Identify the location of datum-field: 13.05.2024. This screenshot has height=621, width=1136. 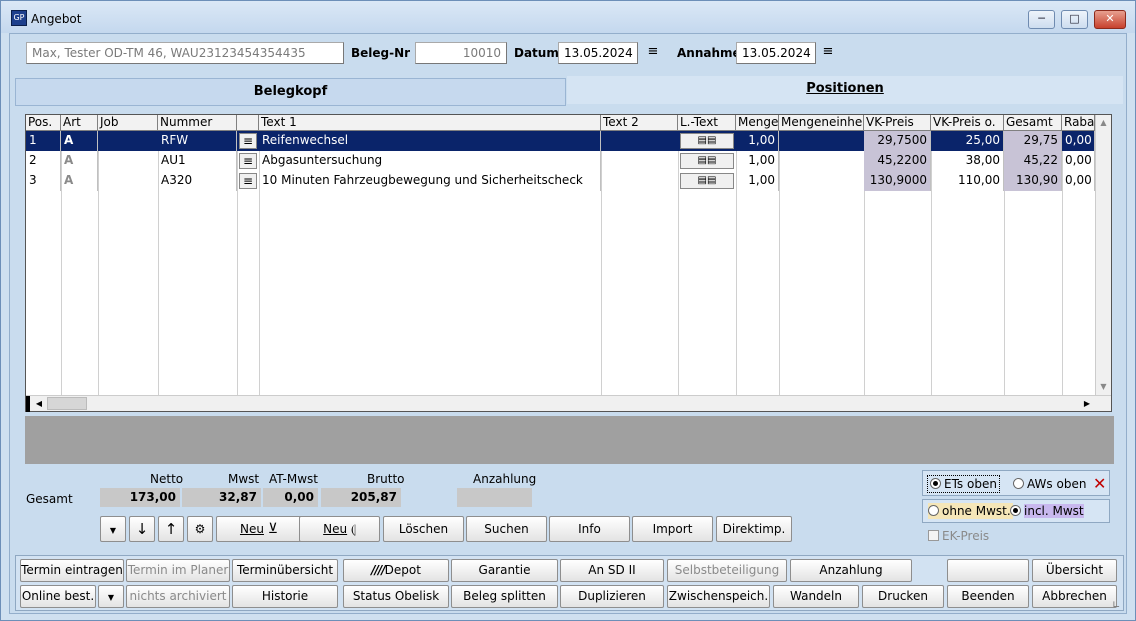
(598, 53).